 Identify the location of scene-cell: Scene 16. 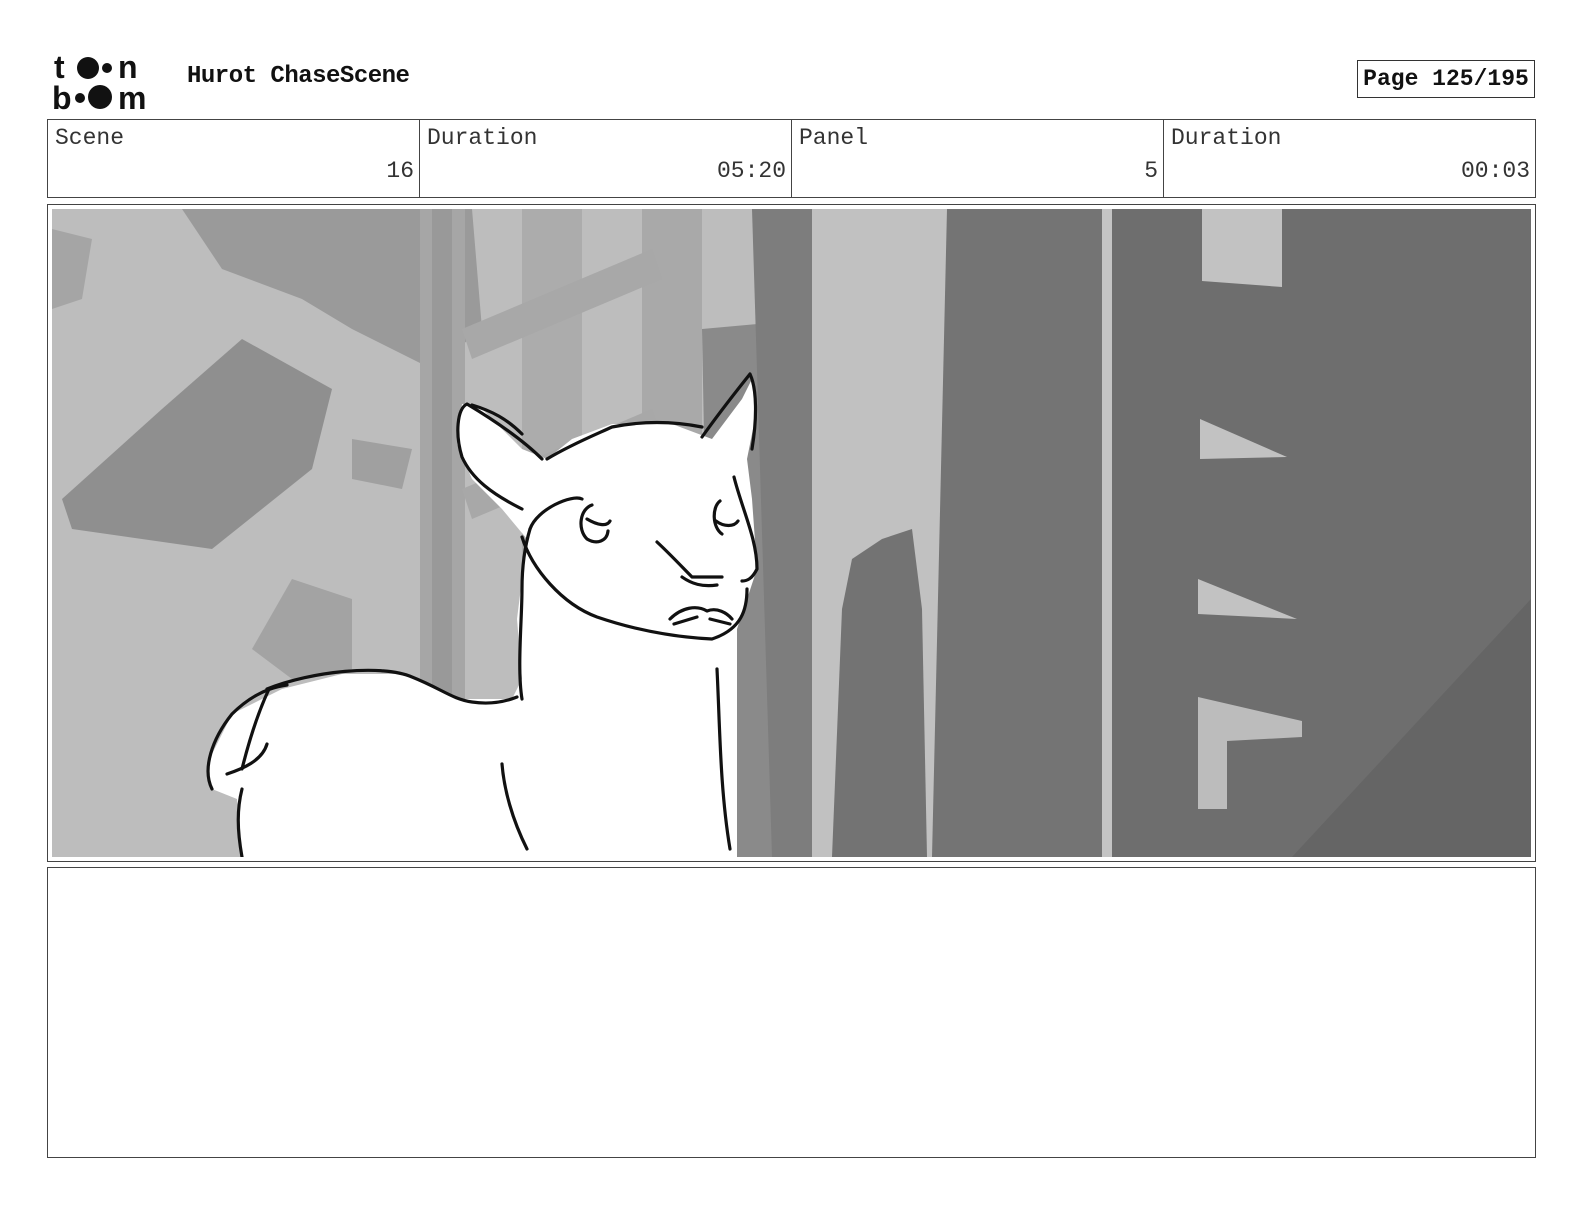
(234, 158).